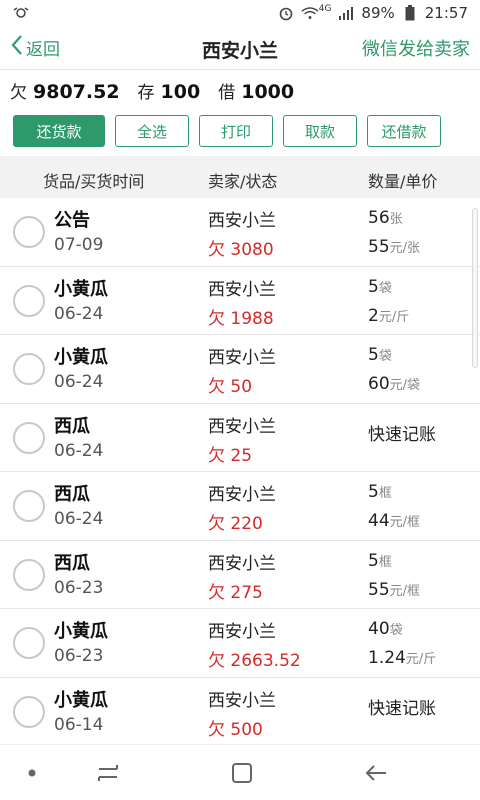 The width and height of the screenshot is (480, 800). Describe the element at coordinates (346, 13) in the screenshot. I see `signal-icon` at that location.